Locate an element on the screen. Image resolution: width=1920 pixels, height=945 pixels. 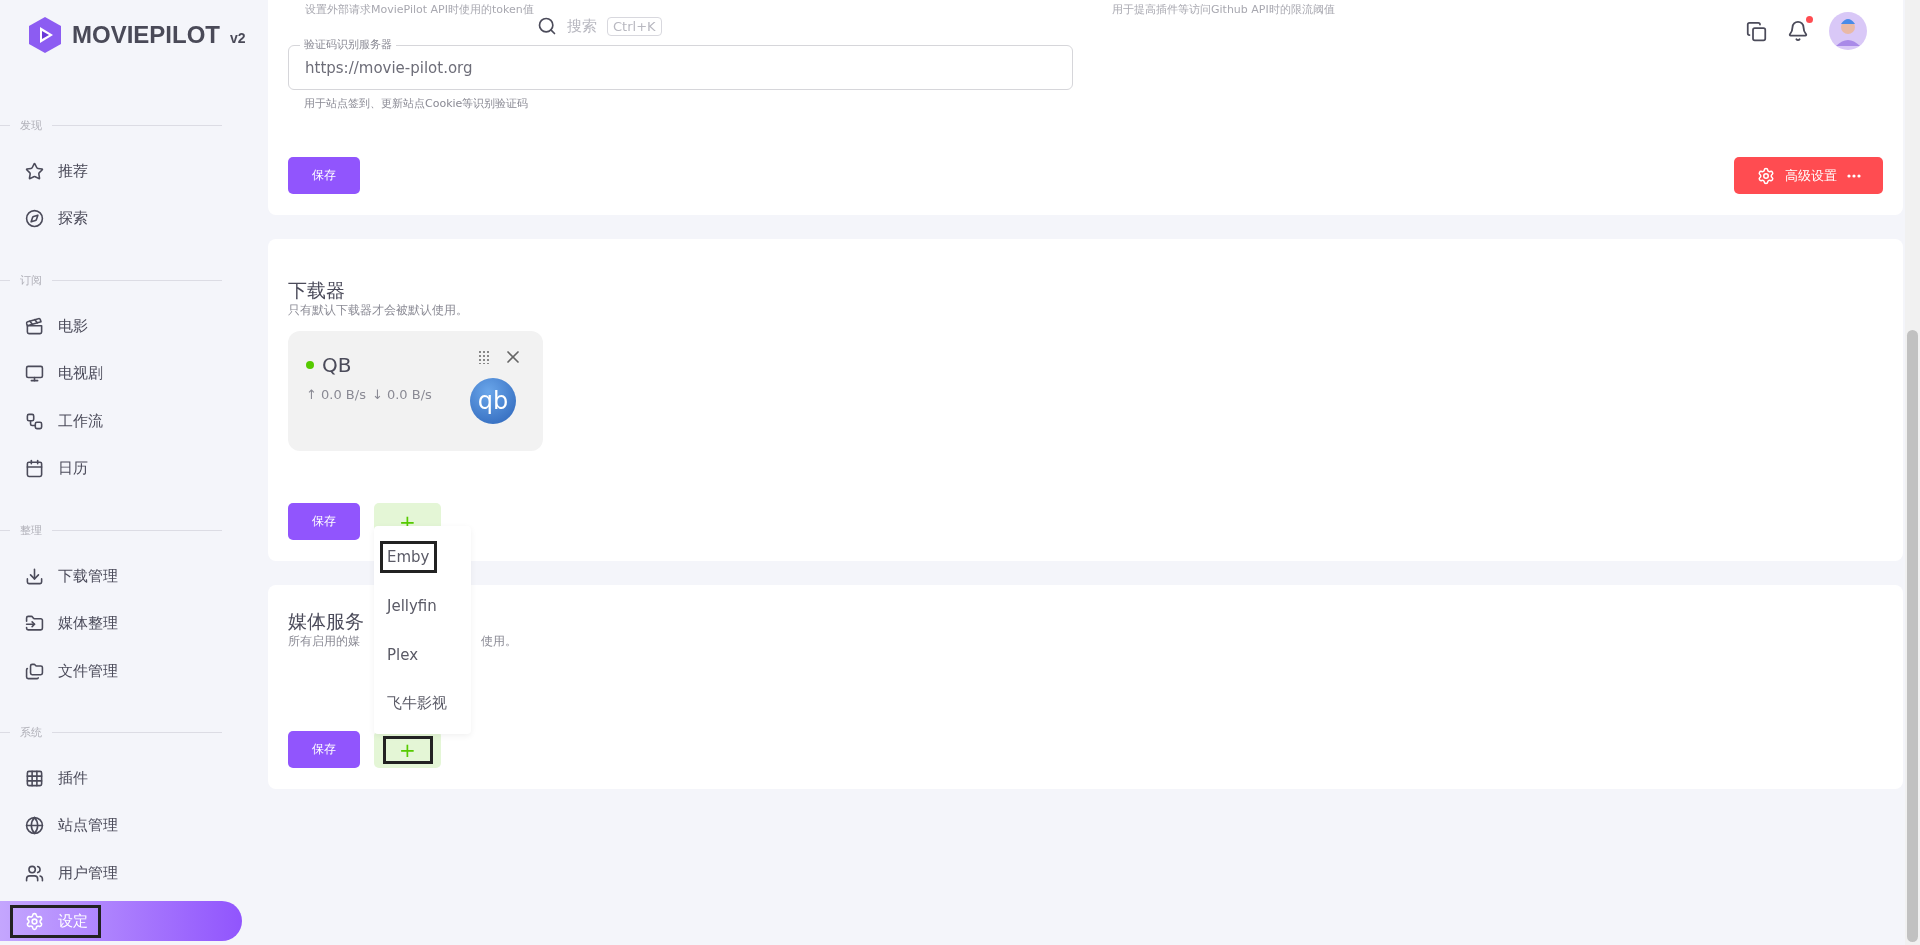
section-title: 整理 is located at coordinates (31, 530).